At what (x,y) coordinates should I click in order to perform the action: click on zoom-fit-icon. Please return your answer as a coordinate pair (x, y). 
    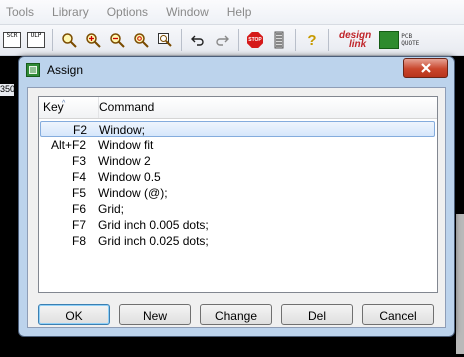
    Looking at the image, I should click on (69, 40).